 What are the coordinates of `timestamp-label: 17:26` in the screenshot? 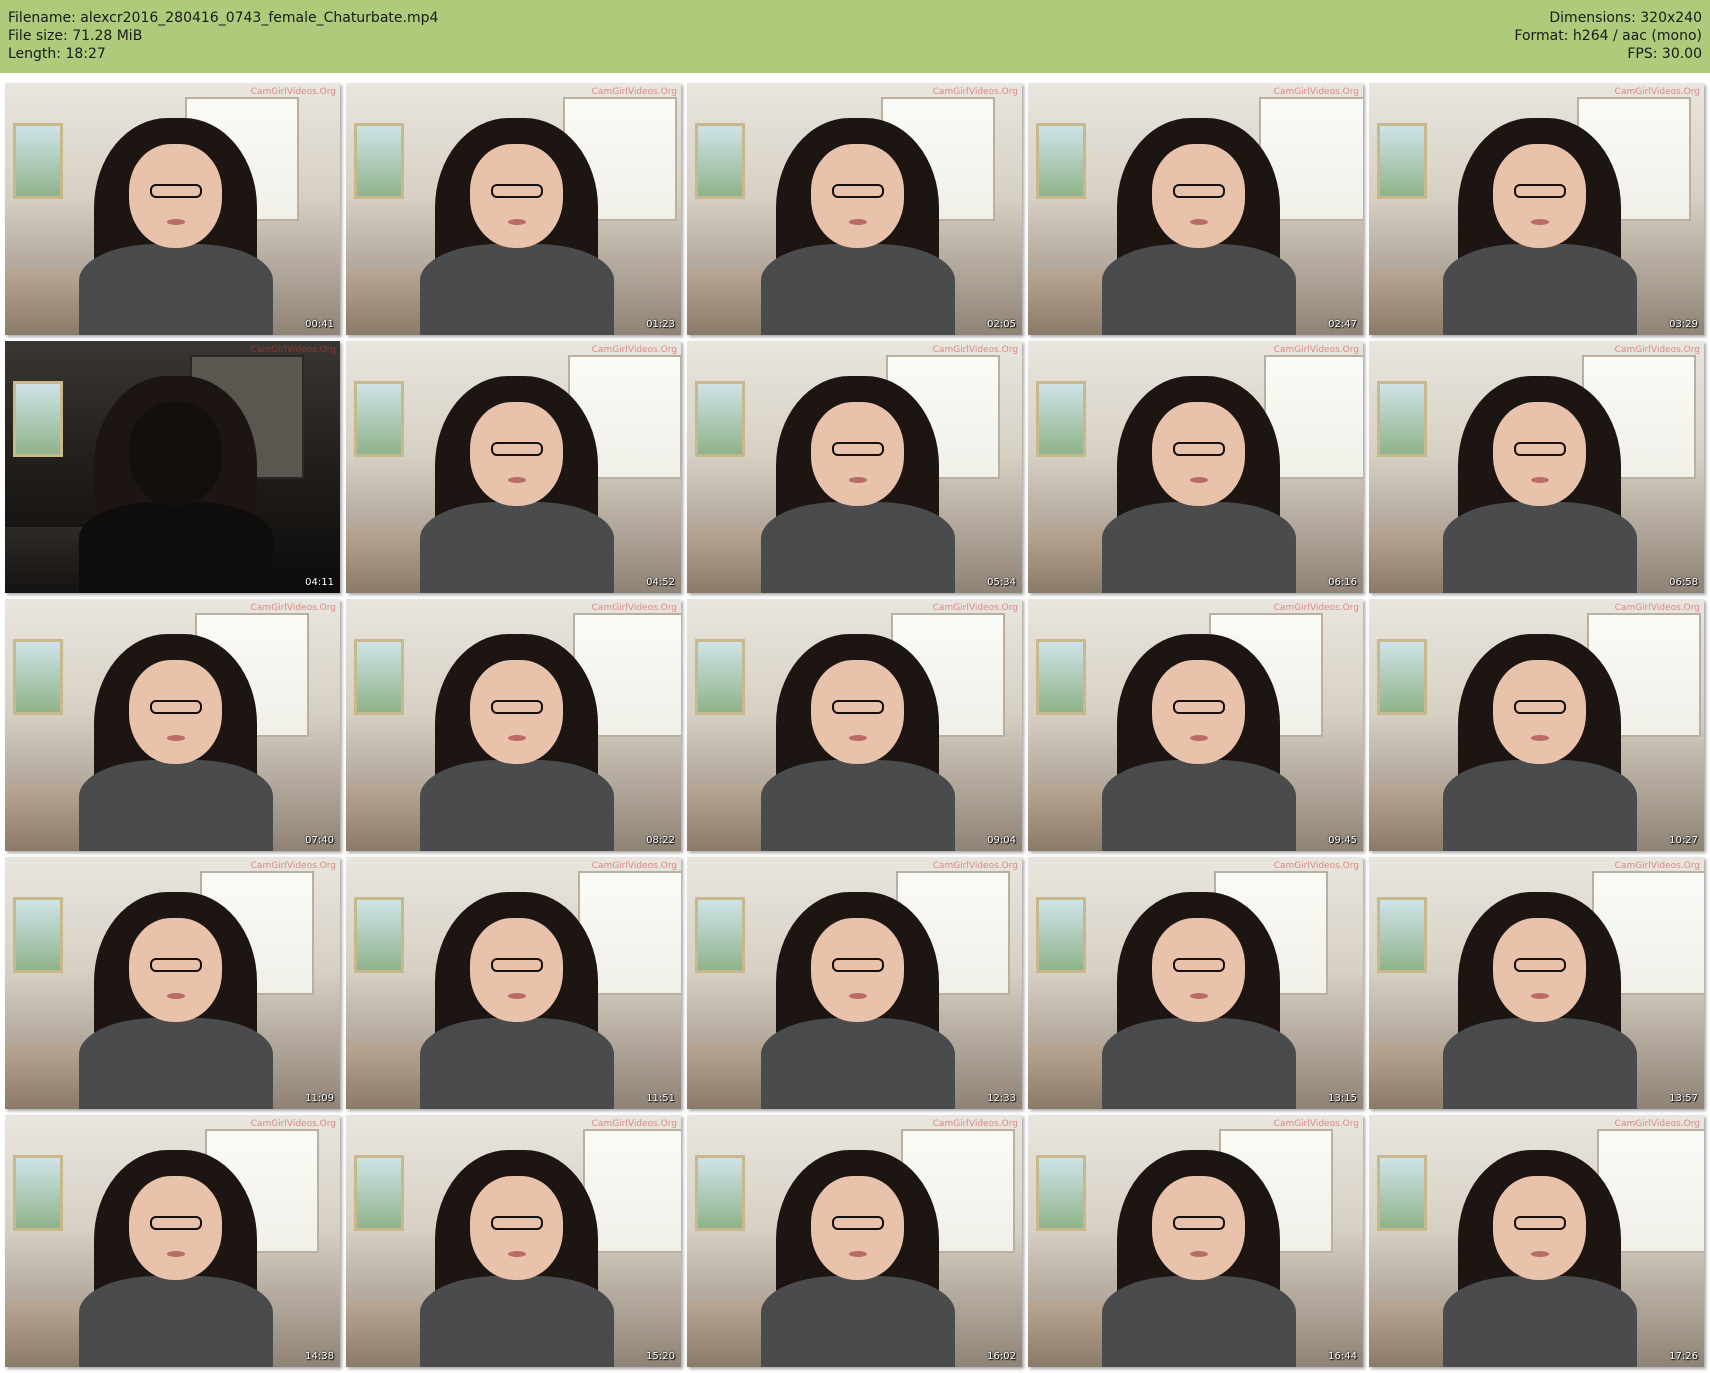 It's located at (1683, 1356).